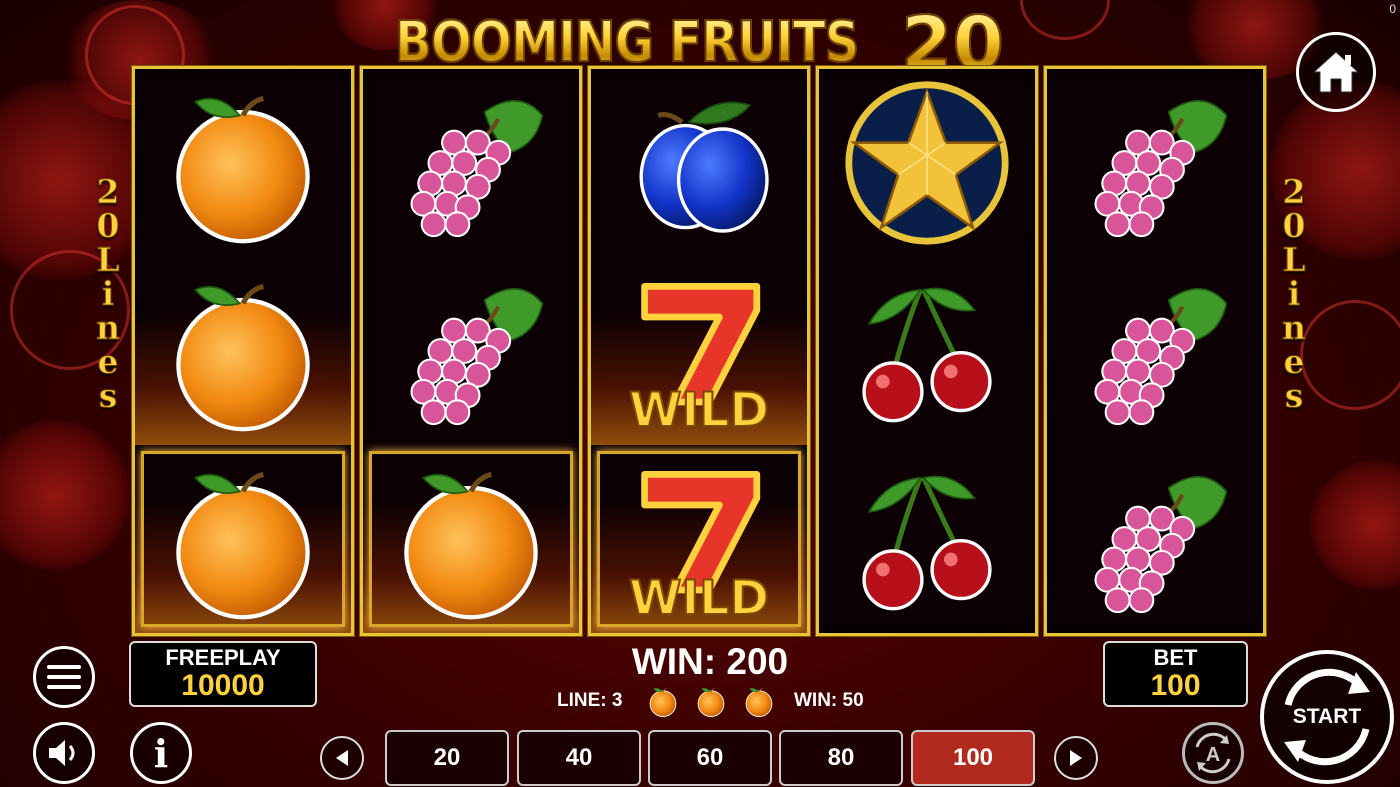  Describe the element at coordinates (223, 657) in the screenshot. I see `freeplay-label: FREEPLAY` at that location.